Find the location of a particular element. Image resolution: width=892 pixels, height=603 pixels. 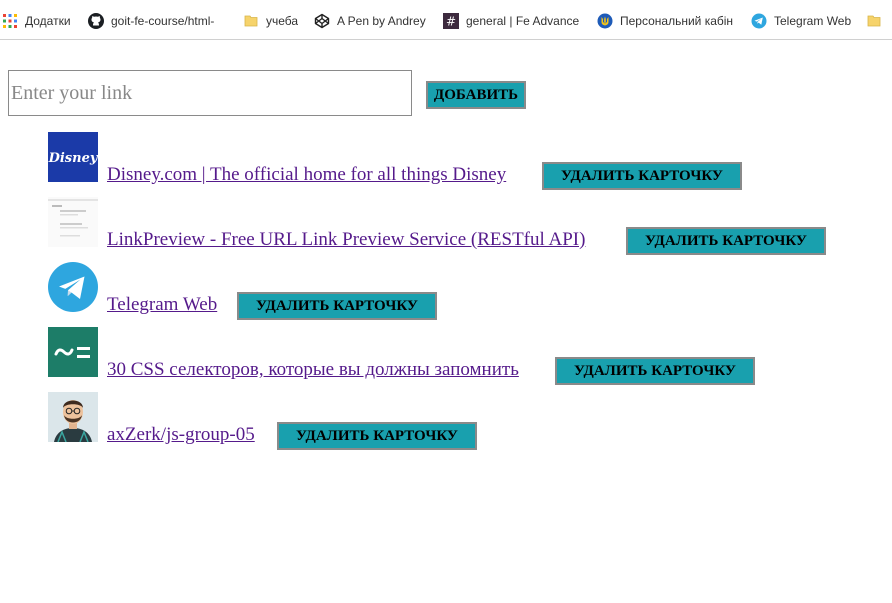

bookmark-github: goit-fe-course/html- is located at coordinates (157, 21).